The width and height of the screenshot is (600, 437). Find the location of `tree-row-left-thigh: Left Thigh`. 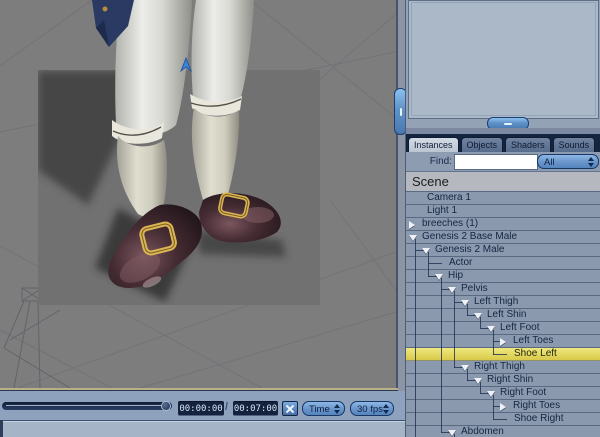

tree-row-left-thigh: Left Thigh is located at coordinates (503, 302).